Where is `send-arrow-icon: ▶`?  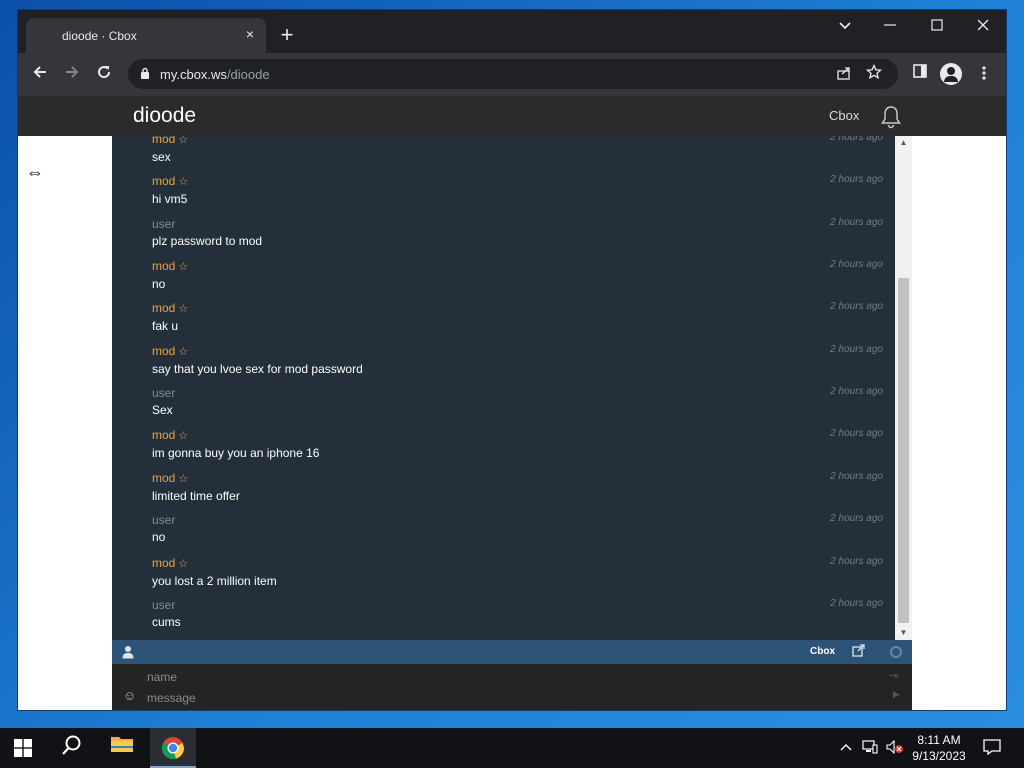
send-arrow-icon: ▶ is located at coordinates (896, 694).